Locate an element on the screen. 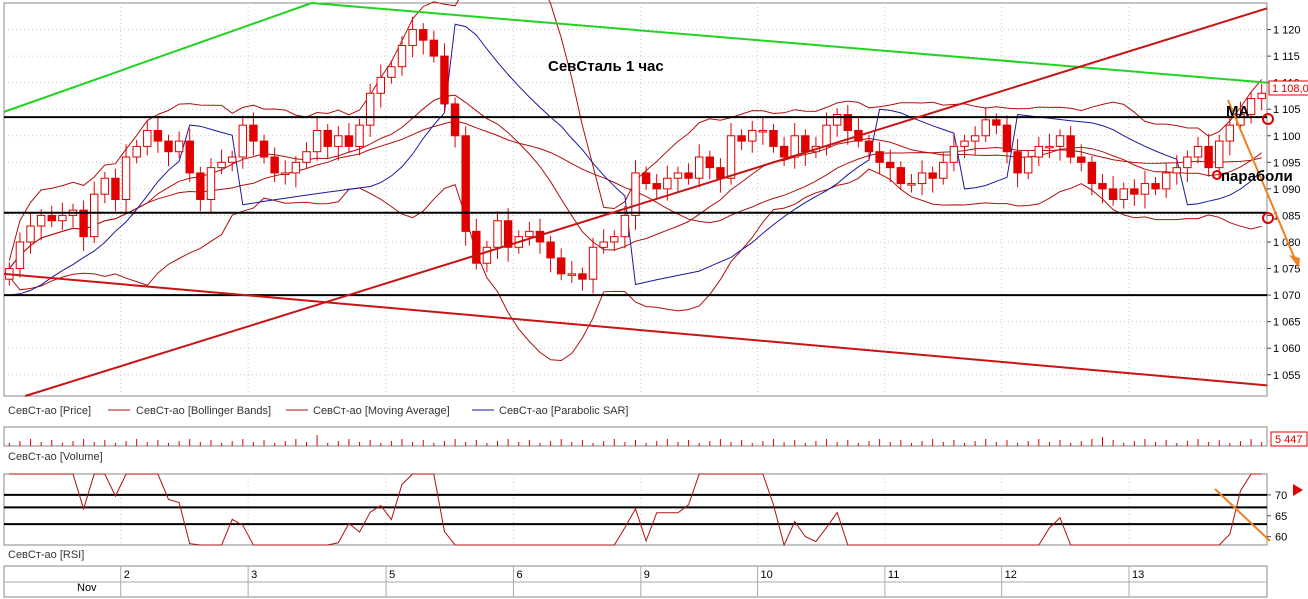 The width and height of the screenshot is (1308, 599). chart-title: СевСталь 1 час is located at coordinates (606, 66).